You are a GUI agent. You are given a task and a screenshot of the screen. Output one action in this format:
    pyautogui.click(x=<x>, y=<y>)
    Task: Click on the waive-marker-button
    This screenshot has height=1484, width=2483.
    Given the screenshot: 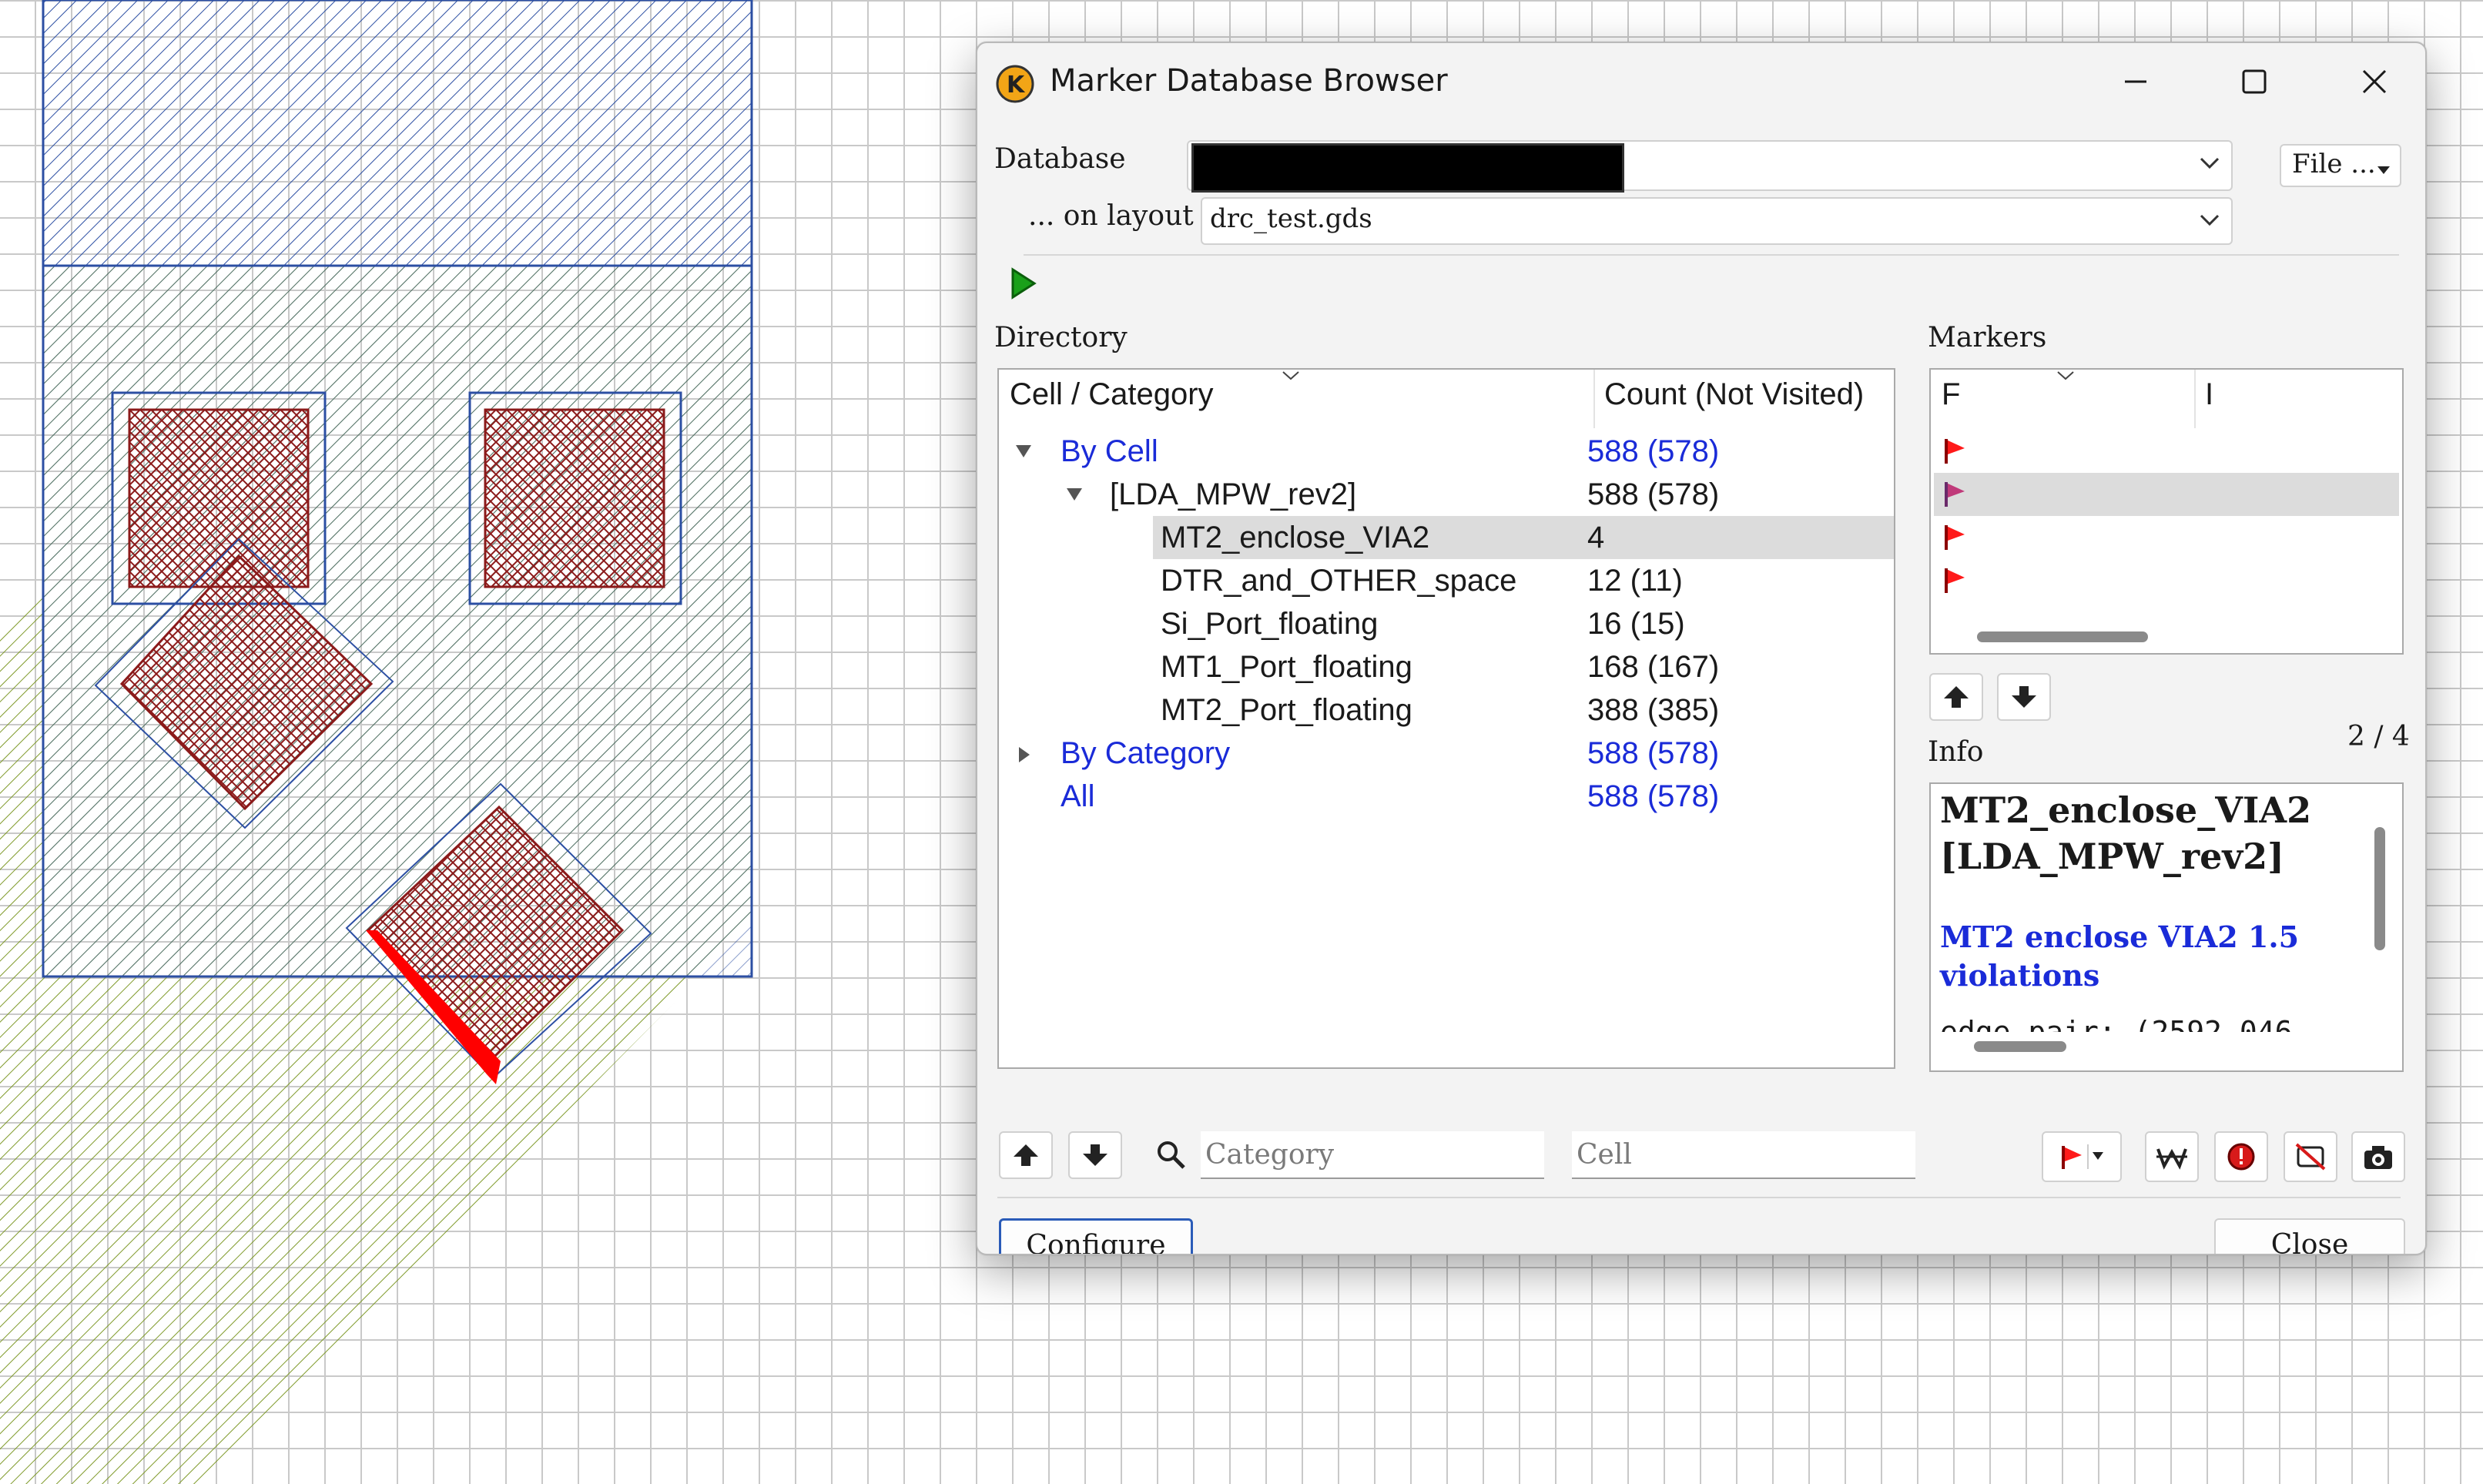 What is the action you would take?
    pyautogui.click(x=2172, y=1156)
    